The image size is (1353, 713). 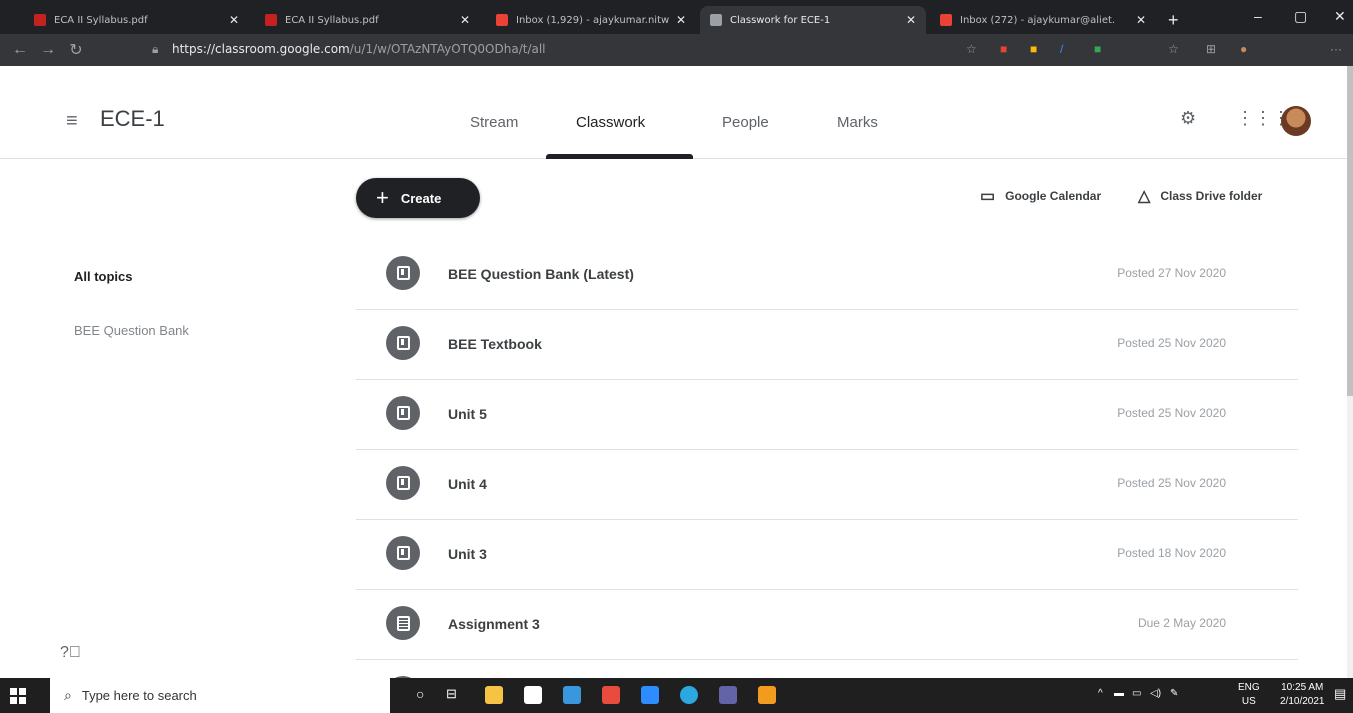 What do you see at coordinates (1300, 16) in the screenshot?
I see `maximize-icon: ▢` at bounding box center [1300, 16].